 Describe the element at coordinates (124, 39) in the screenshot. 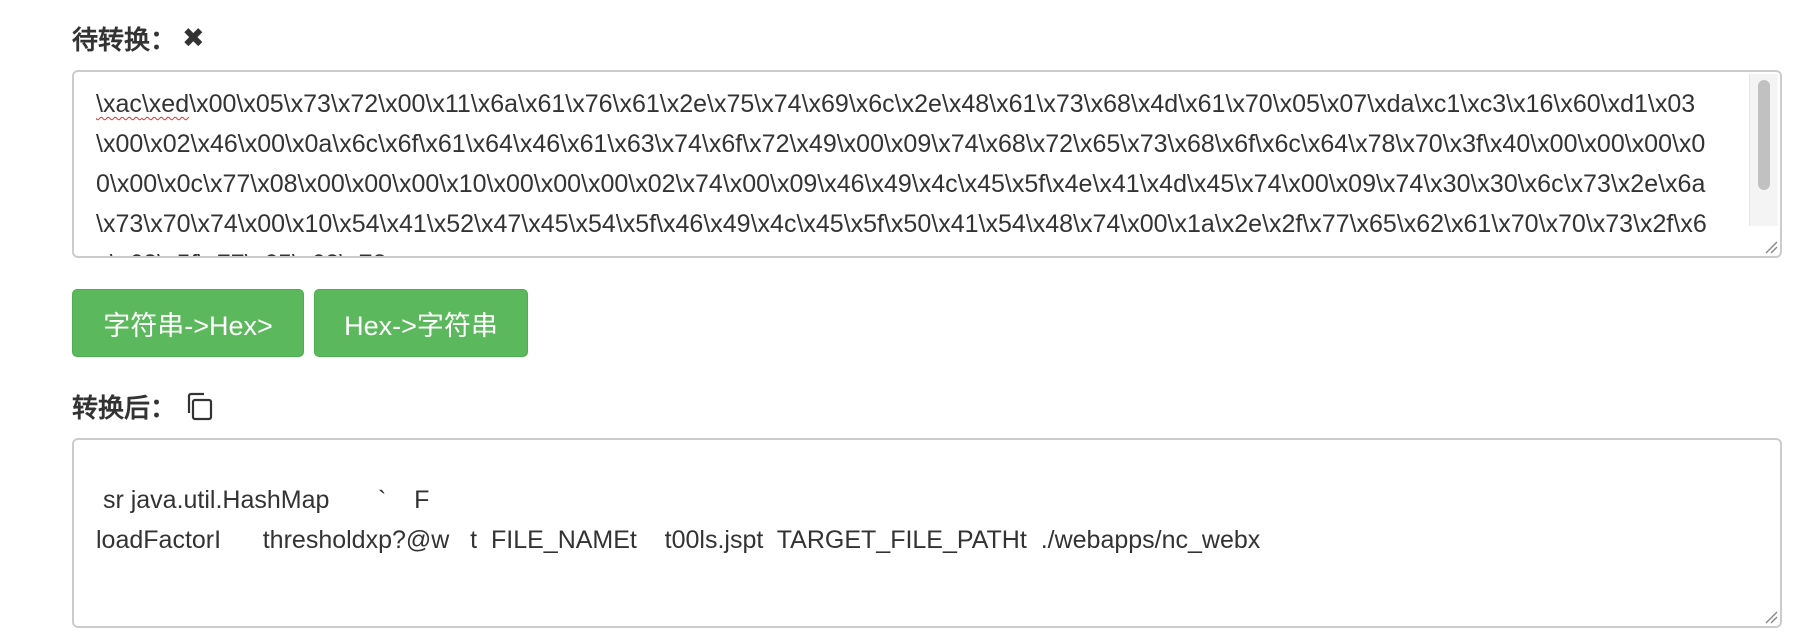

I see `input-label: 待转换：` at that location.